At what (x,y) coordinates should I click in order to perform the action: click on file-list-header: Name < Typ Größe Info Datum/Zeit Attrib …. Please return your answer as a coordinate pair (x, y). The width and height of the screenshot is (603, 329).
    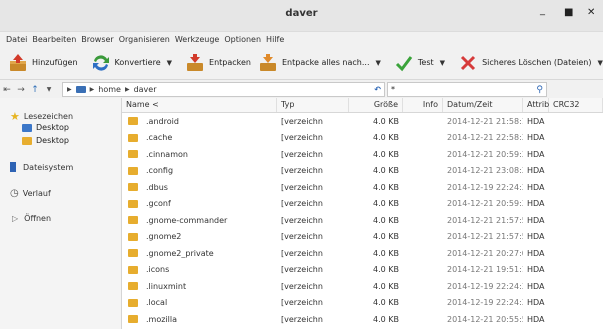
    Looking at the image, I should click on (362, 105).